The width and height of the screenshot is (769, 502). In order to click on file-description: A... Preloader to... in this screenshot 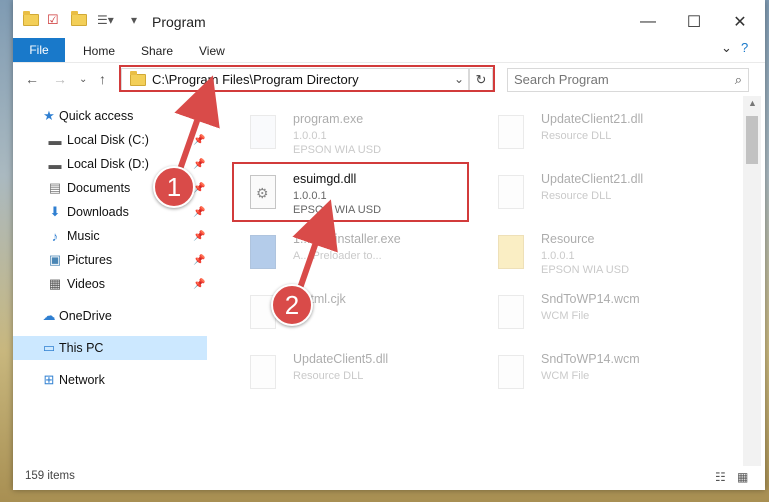, I will do `click(337, 256)`.